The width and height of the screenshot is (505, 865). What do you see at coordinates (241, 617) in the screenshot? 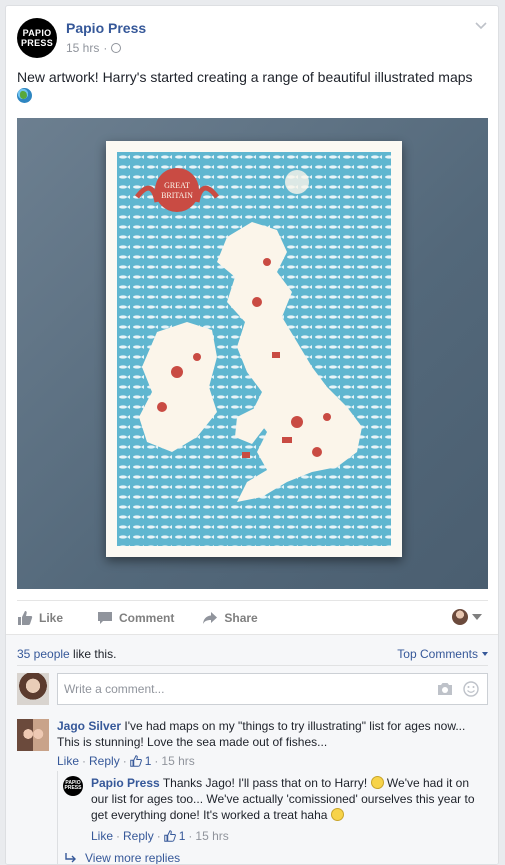
I see `share-label: Share` at bounding box center [241, 617].